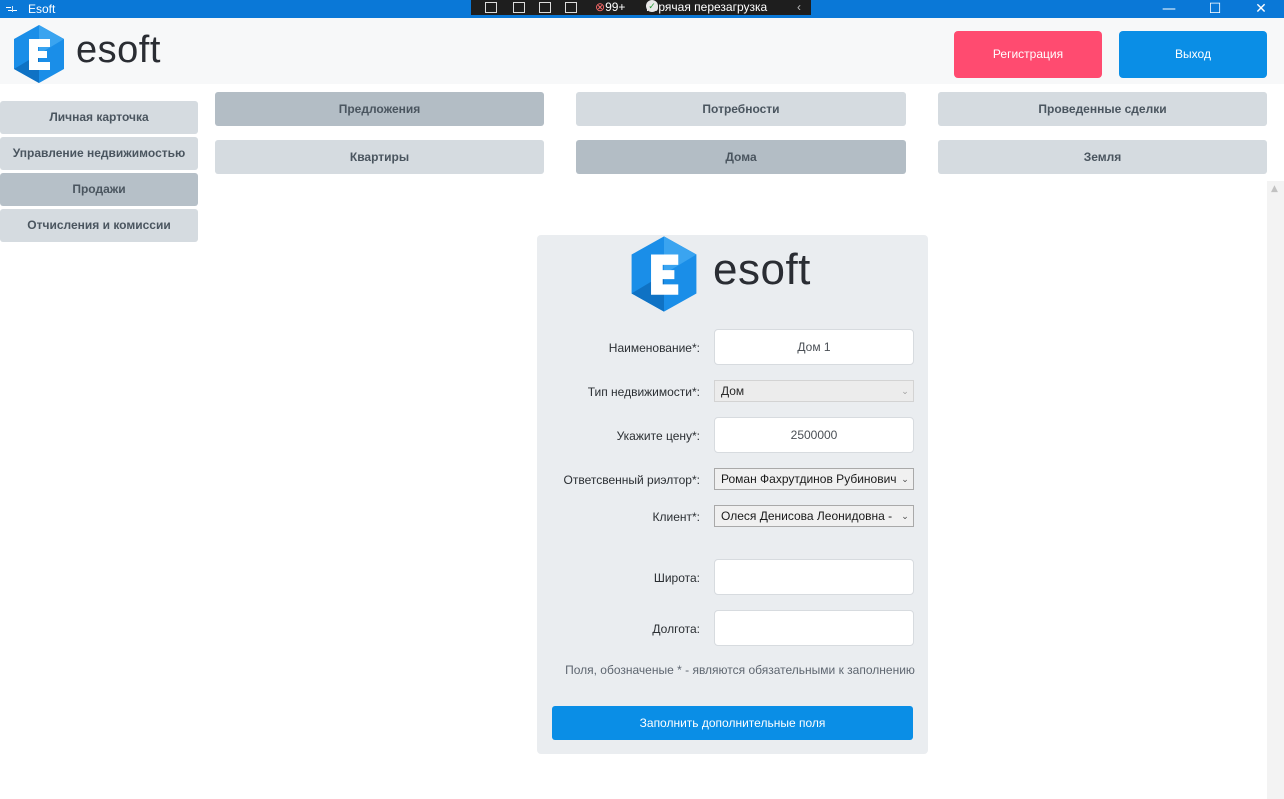 The width and height of the screenshot is (1284, 799). What do you see at coordinates (99, 225) in the screenshot?
I see `sidebar-item-commissions: Отчисления и комиссии` at bounding box center [99, 225].